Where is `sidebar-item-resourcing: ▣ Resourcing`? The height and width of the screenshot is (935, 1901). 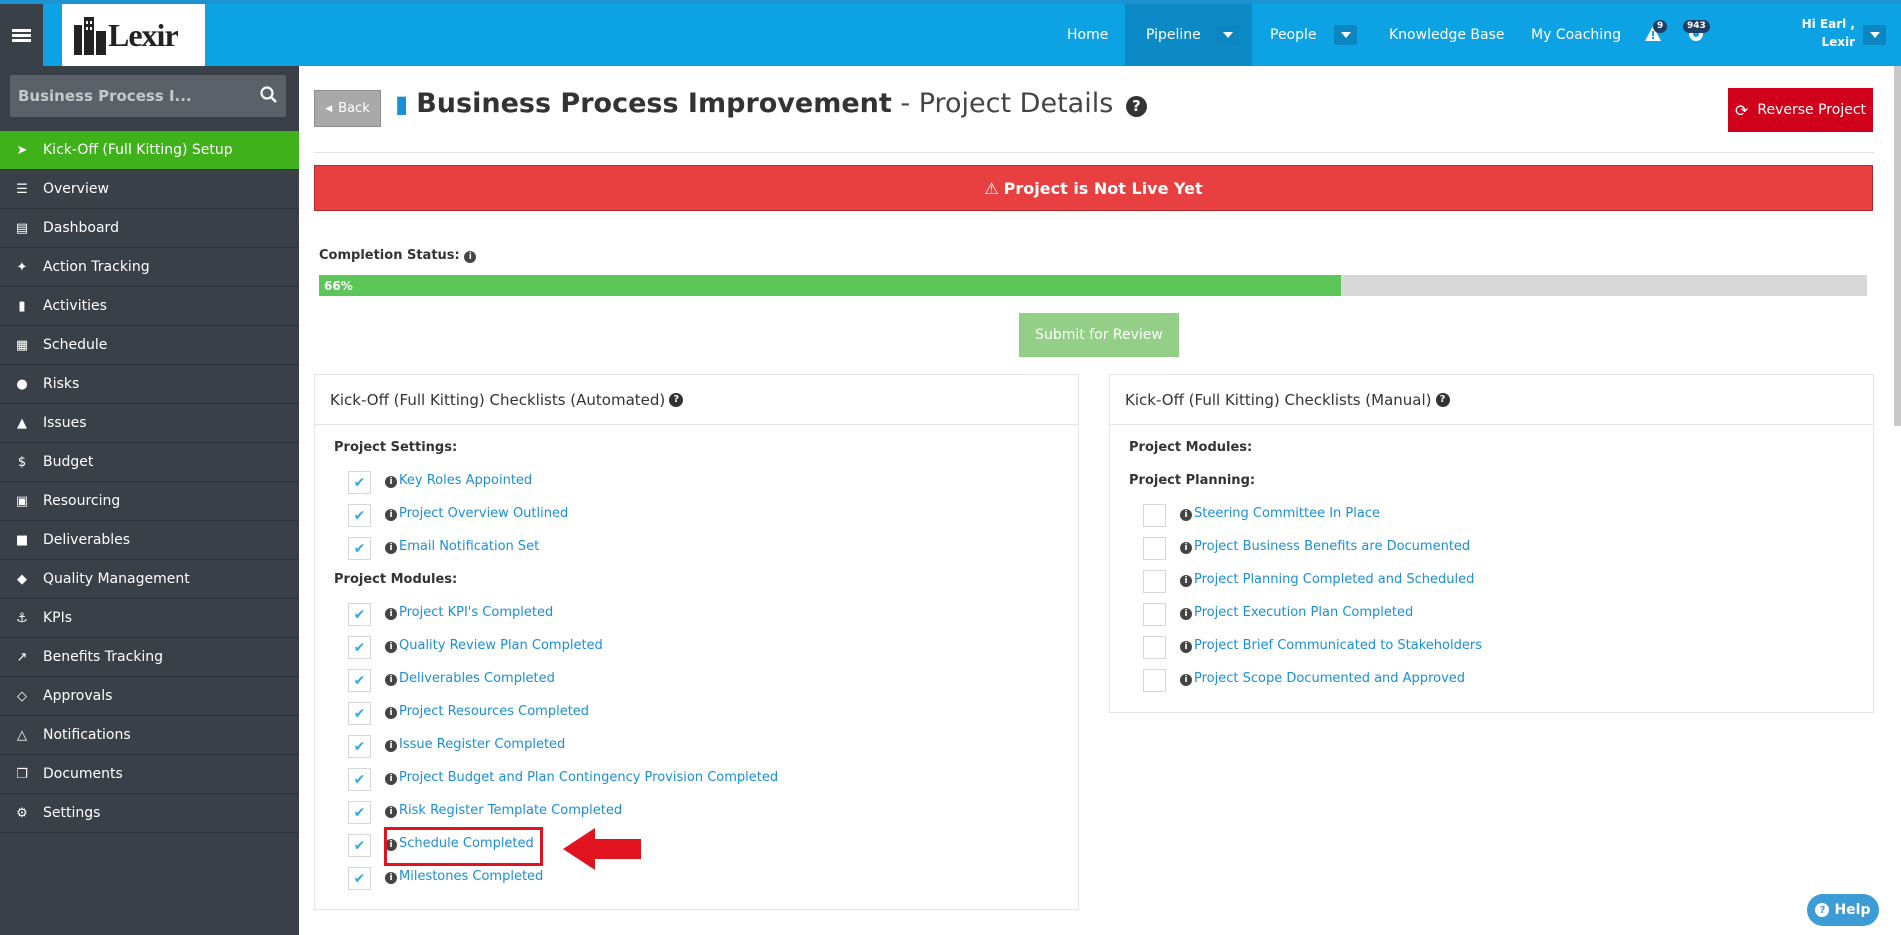 sidebar-item-resourcing: ▣ Resourcing is located at coordinates (149, 501).